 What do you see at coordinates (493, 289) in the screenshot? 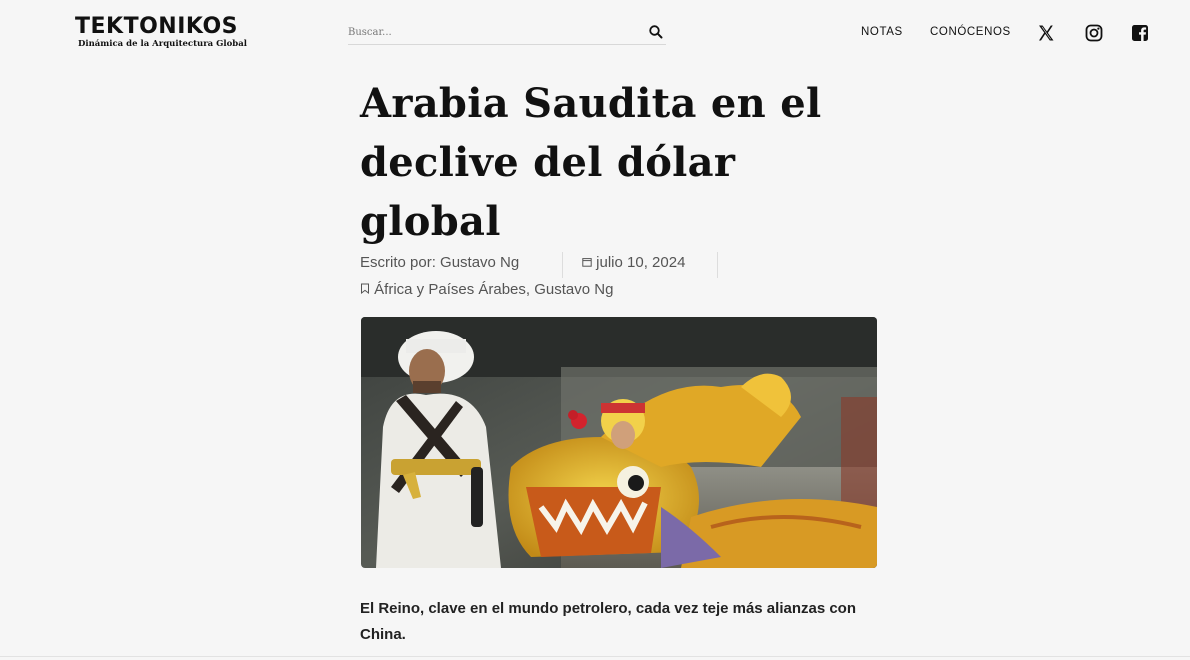
I see `tag-list: África y Países Árabes, Gustavo Ng` at bounding box center [493, 289].